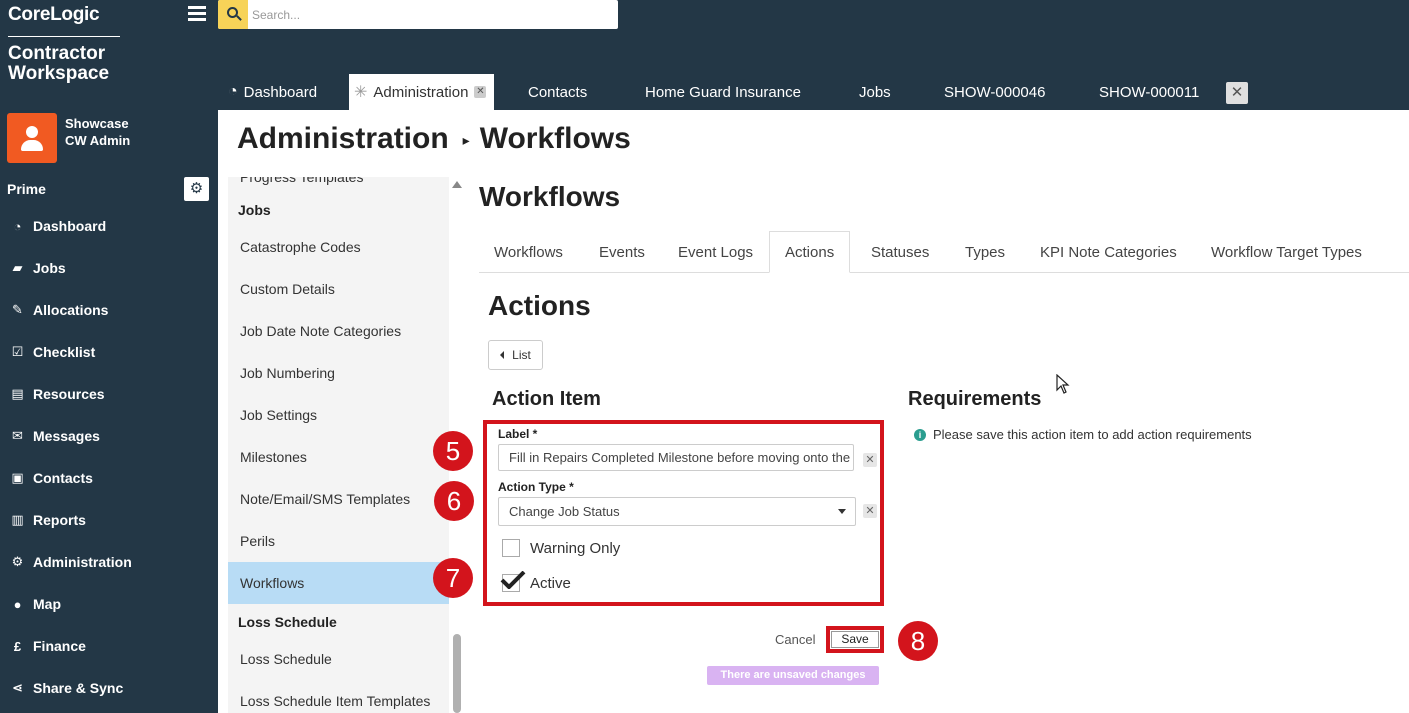 This screenshot has width=1409, height=713. Describe the element at coordinates (338, 457) in the screenshot. I see `subnav-item-milestones: Milestones` at that location.